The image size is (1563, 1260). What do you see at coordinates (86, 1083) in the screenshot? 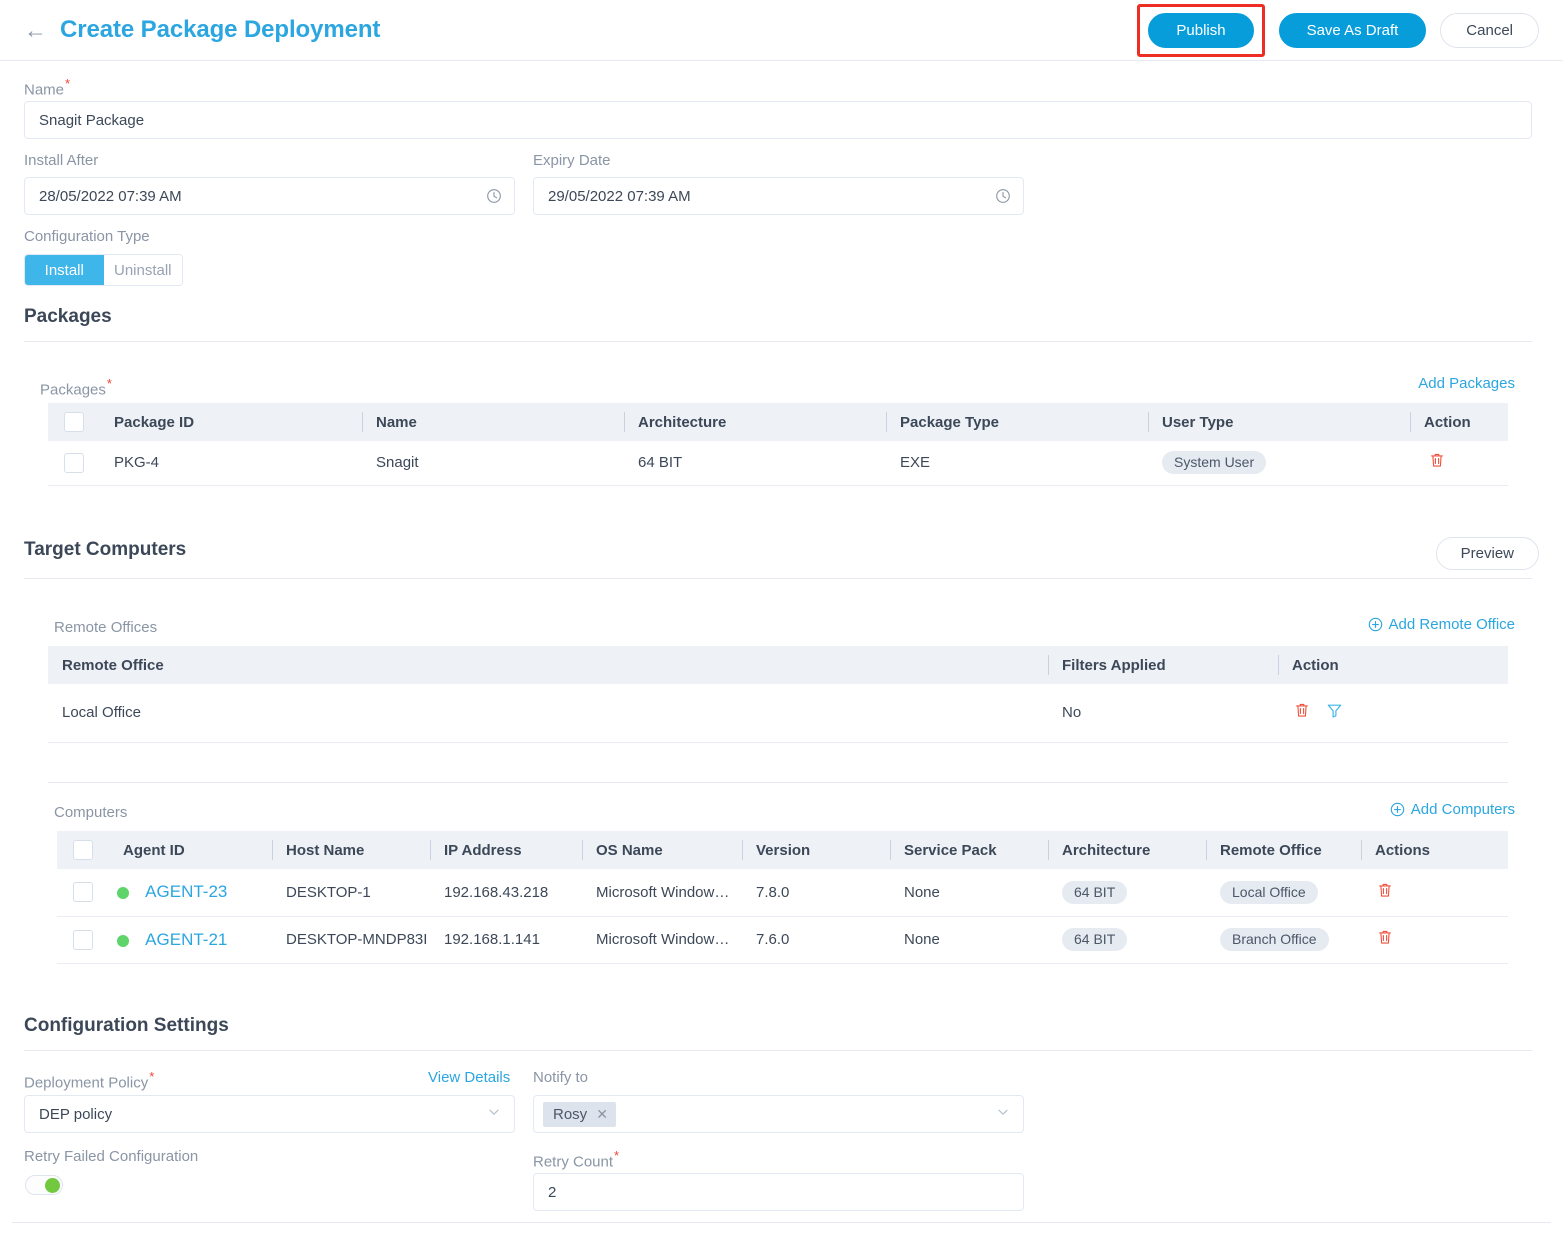
I see `deployment-policy-label: Deployment Policy` at bounding box center [86, 1083].